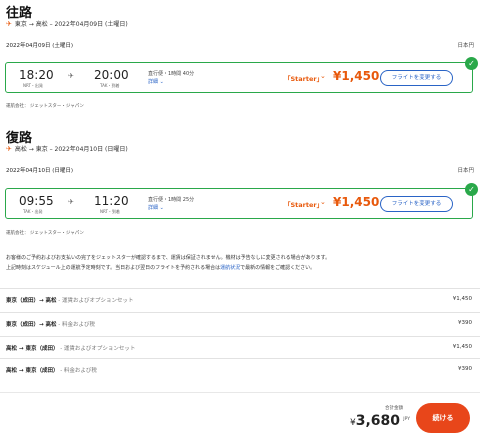 This screenshot has height=440, width=480. I want to click on depart-airport: NRT・出発, so click(33, 85).